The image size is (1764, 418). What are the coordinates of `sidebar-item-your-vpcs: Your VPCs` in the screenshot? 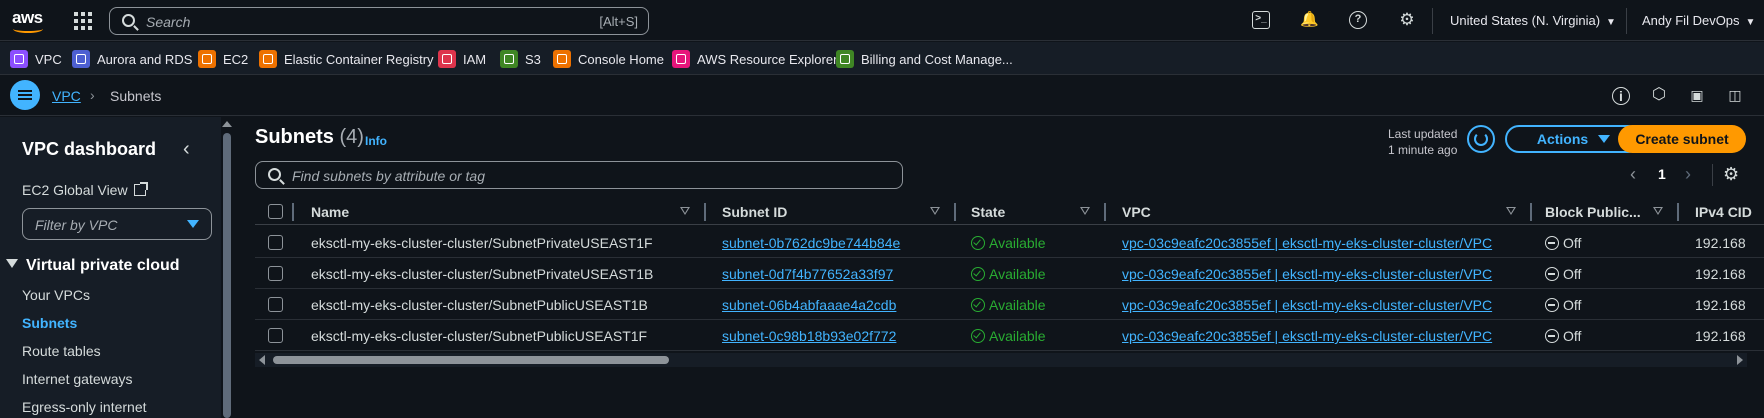 It's located at (56, 295).